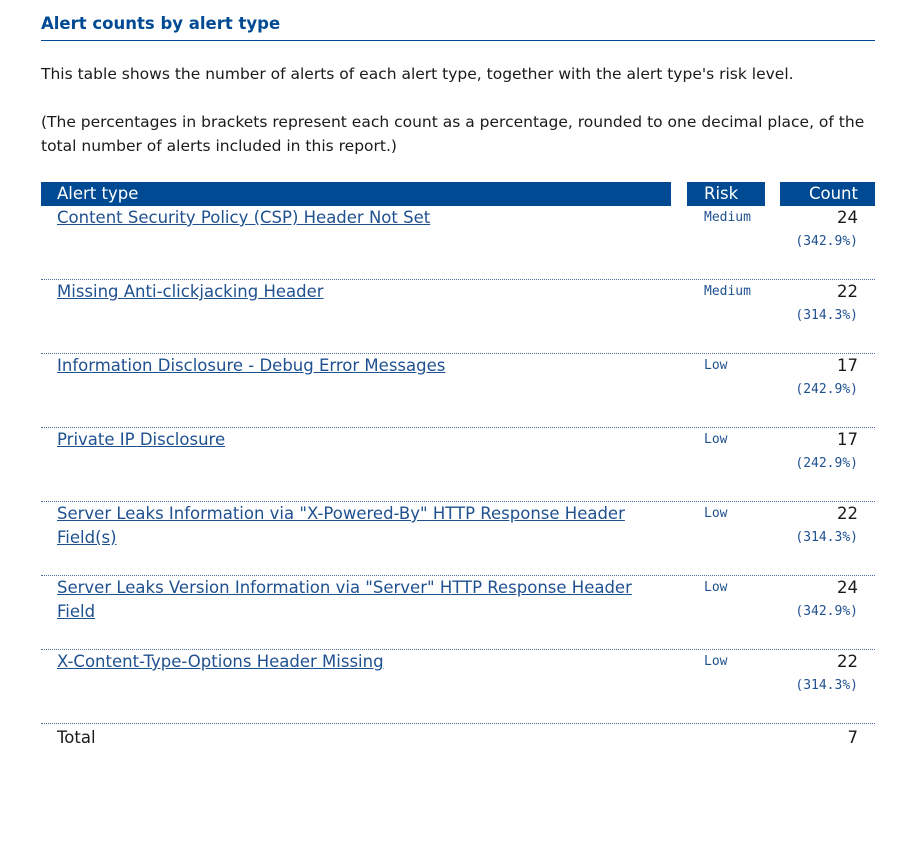 The image size is (913, 842). I want to click on row-divider, so click(458, 723).